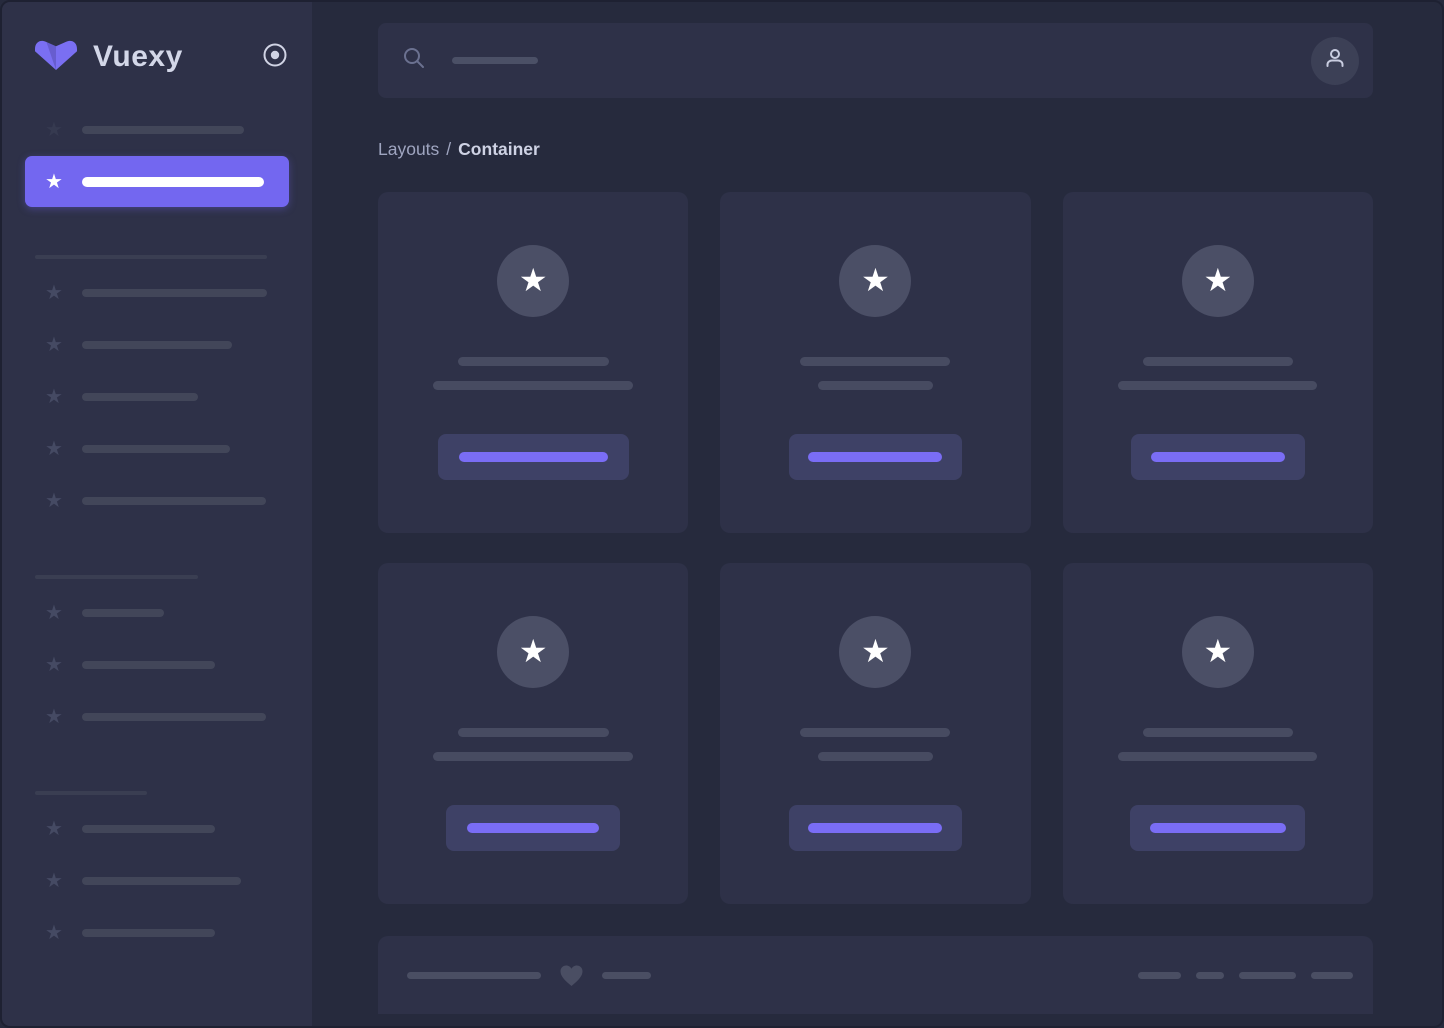 The width and height of the screenshot is (1444, 1028). I want to click on radio-circle-icon, so click(275, 57).